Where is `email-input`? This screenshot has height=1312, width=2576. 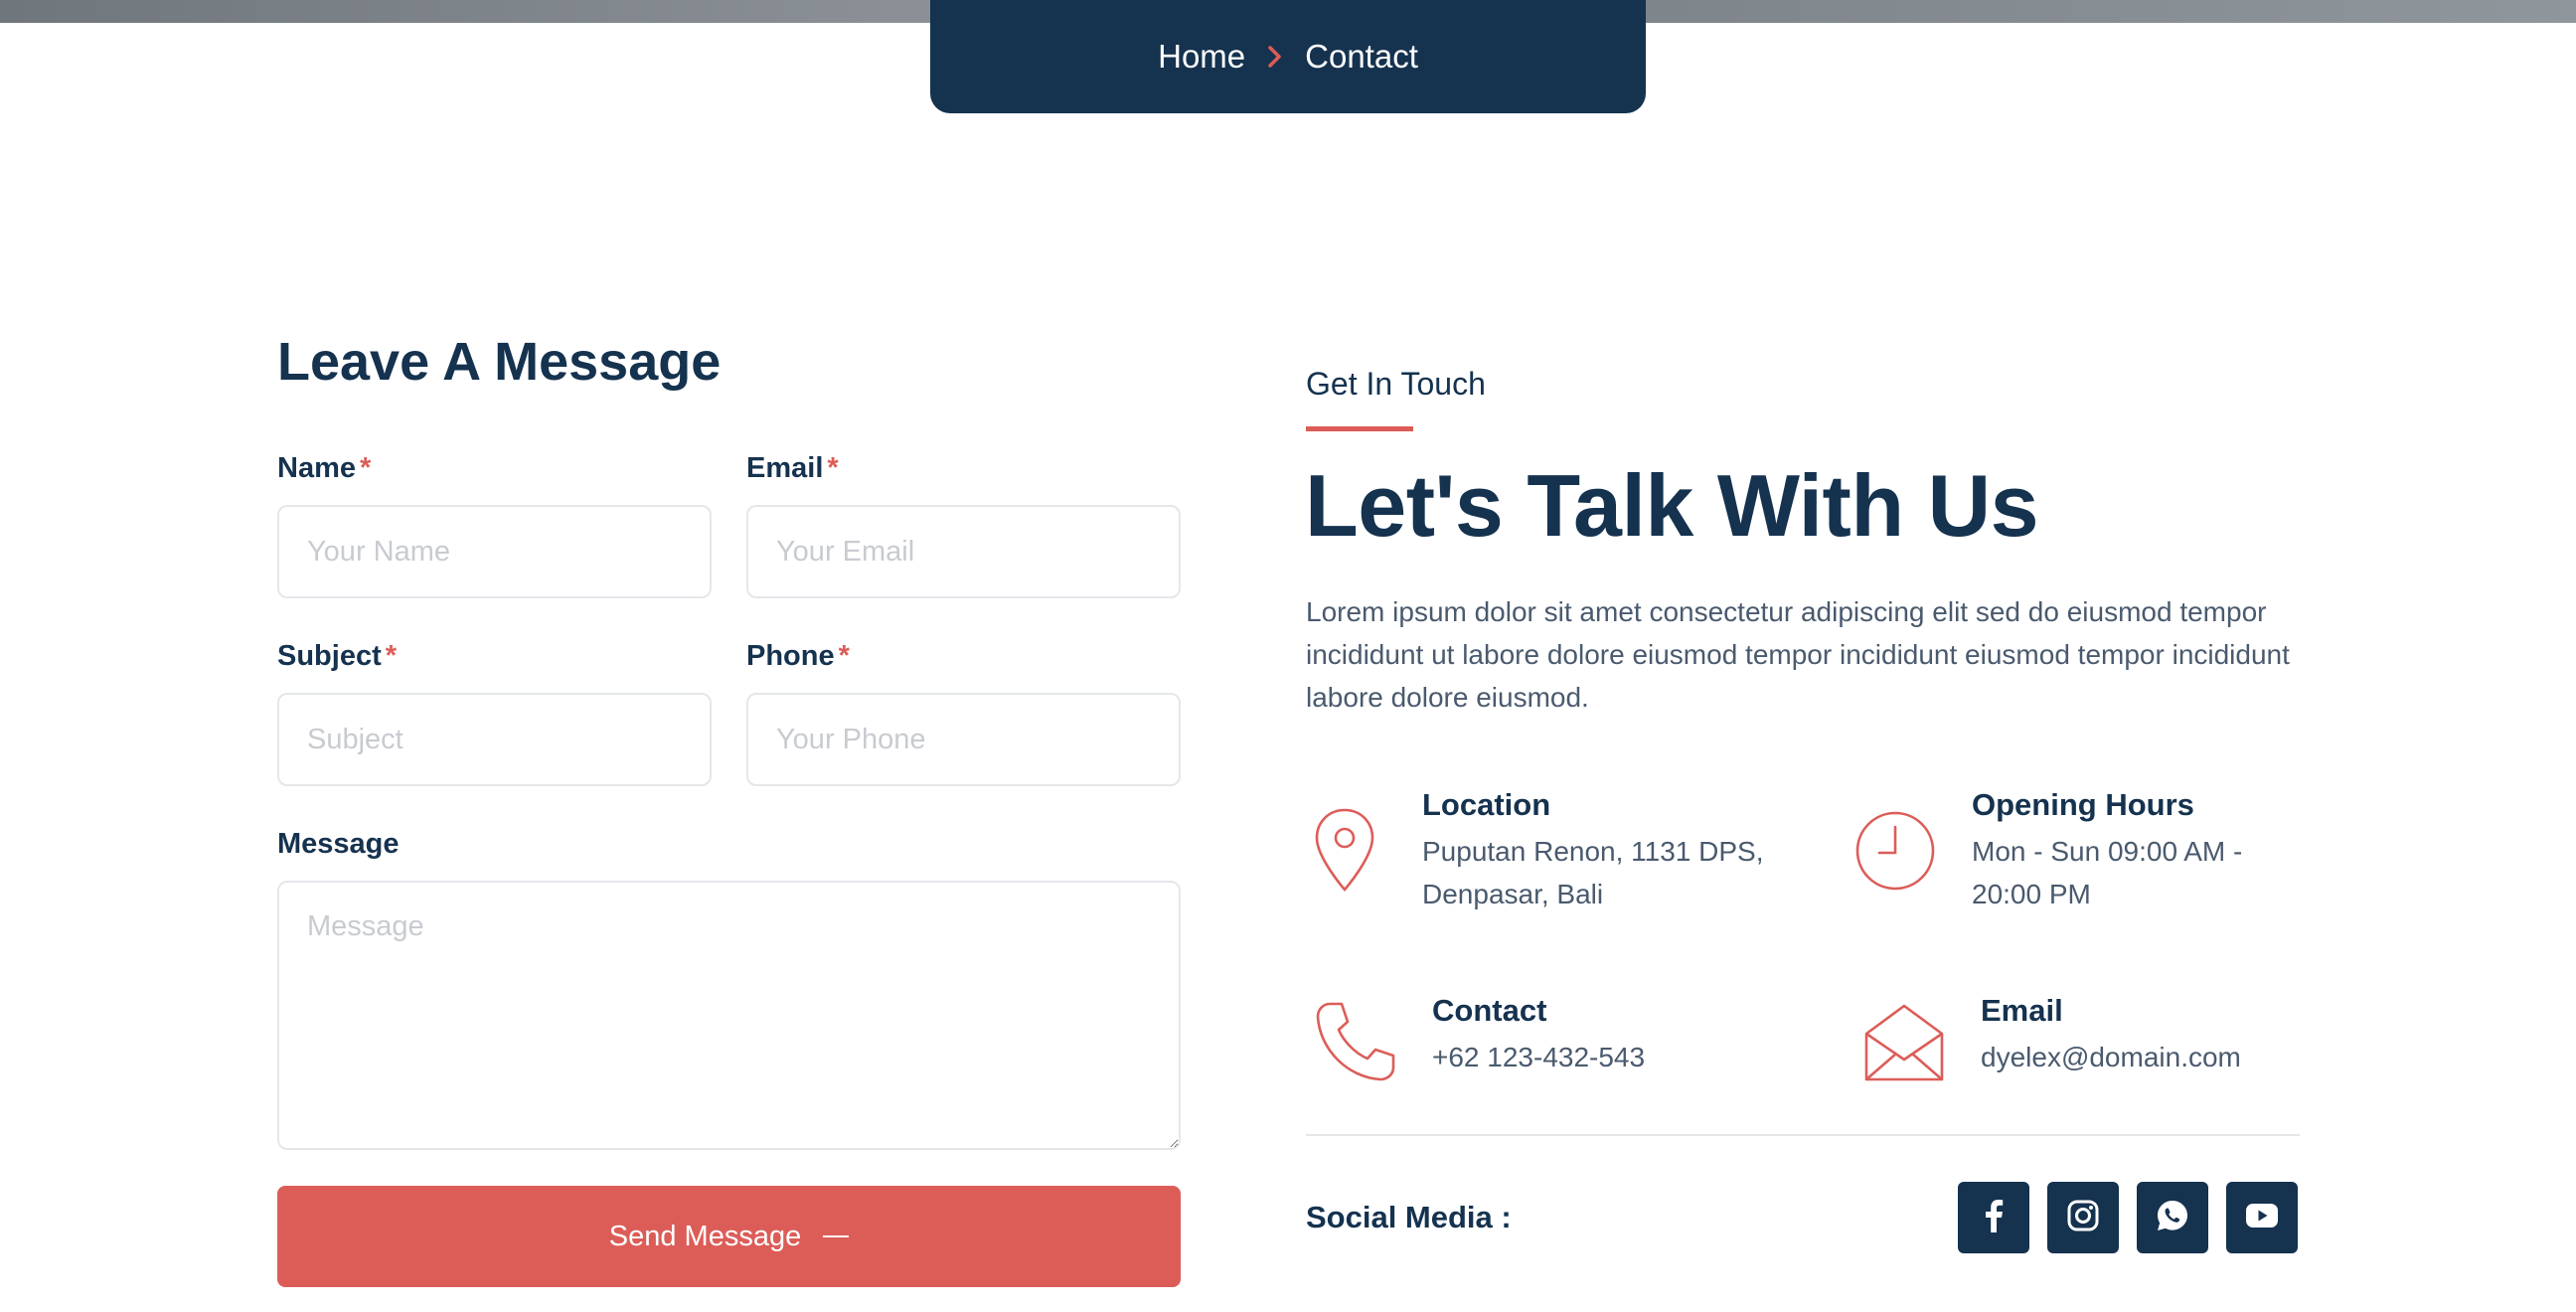
email-input is located at coordinates (963, 551).